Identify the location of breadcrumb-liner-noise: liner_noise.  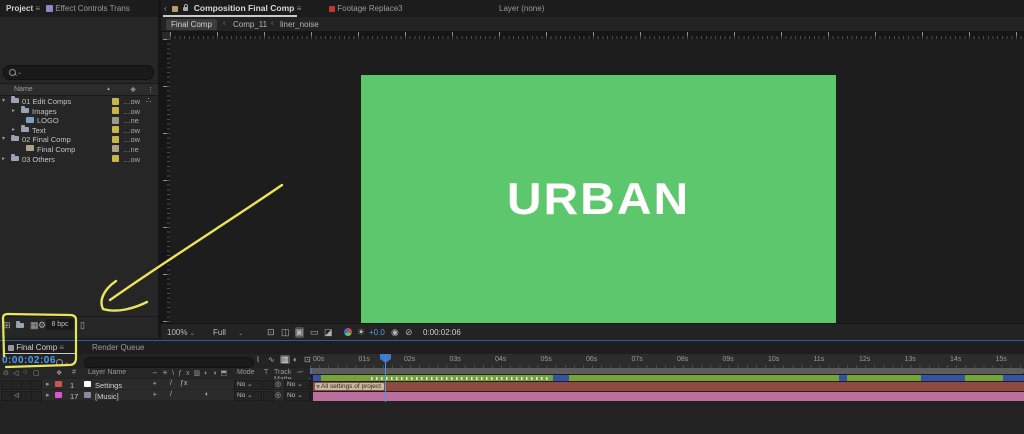
(299, 24).